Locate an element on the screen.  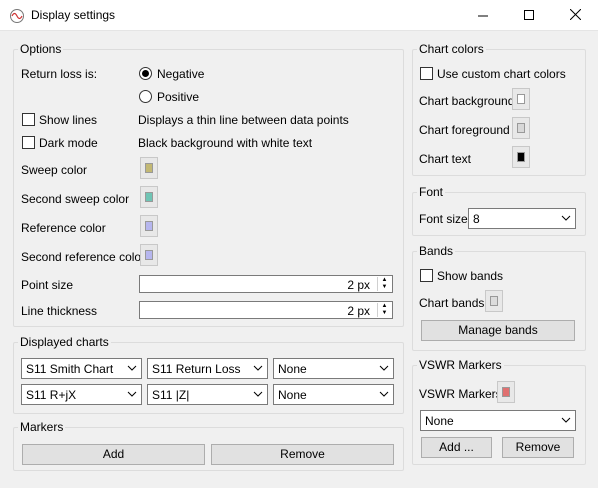
chart-select-value: S11 Return Loss is located at coordinates (196, 369).